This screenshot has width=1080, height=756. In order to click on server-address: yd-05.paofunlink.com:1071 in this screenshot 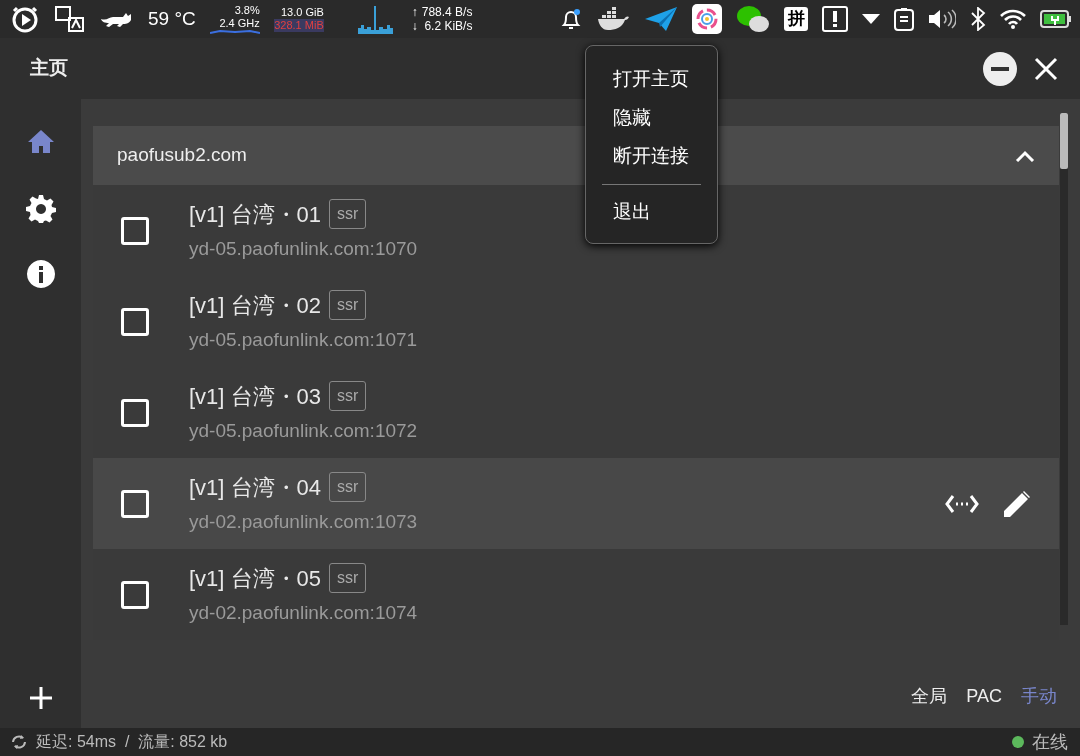, I will do `click(304, 339)`.